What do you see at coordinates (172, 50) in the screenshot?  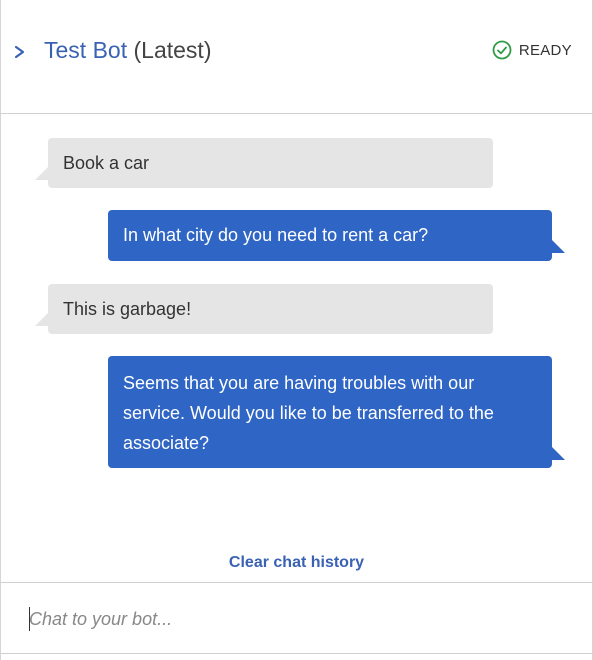 I see `bot-version-label: (Latest)` at bounding box center [172, 50].